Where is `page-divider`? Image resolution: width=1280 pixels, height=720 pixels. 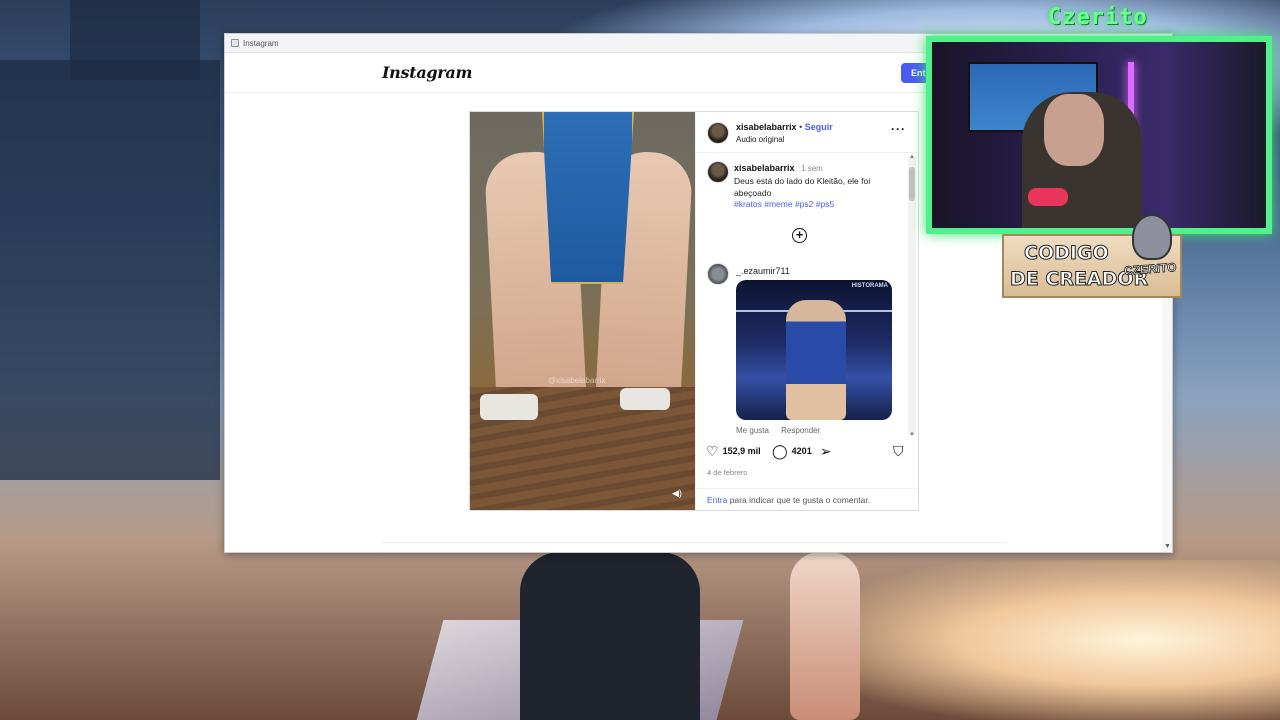
page-divider is located at coordinates (694, 542).